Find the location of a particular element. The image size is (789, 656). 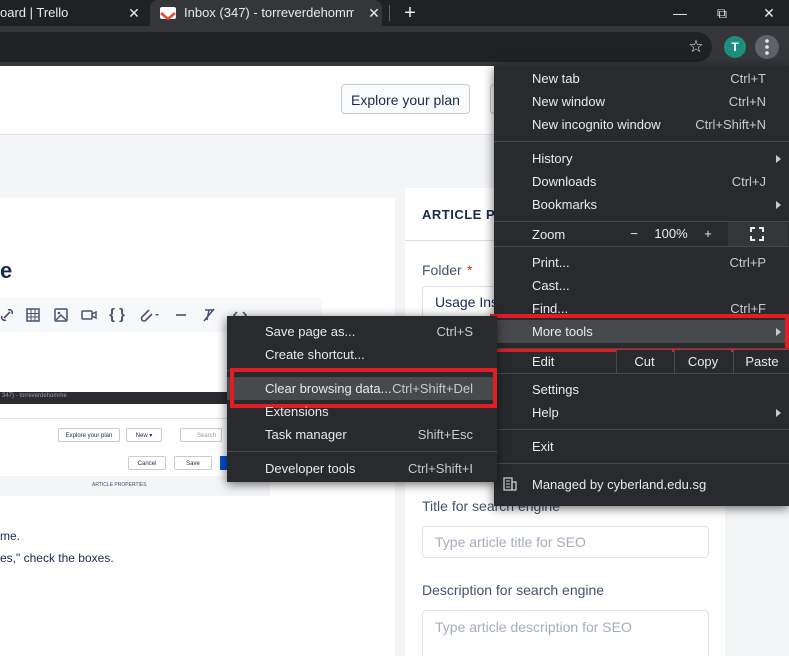

embedded-props: ARTICLE PROPERTIES is located at coordinates (119, 485).